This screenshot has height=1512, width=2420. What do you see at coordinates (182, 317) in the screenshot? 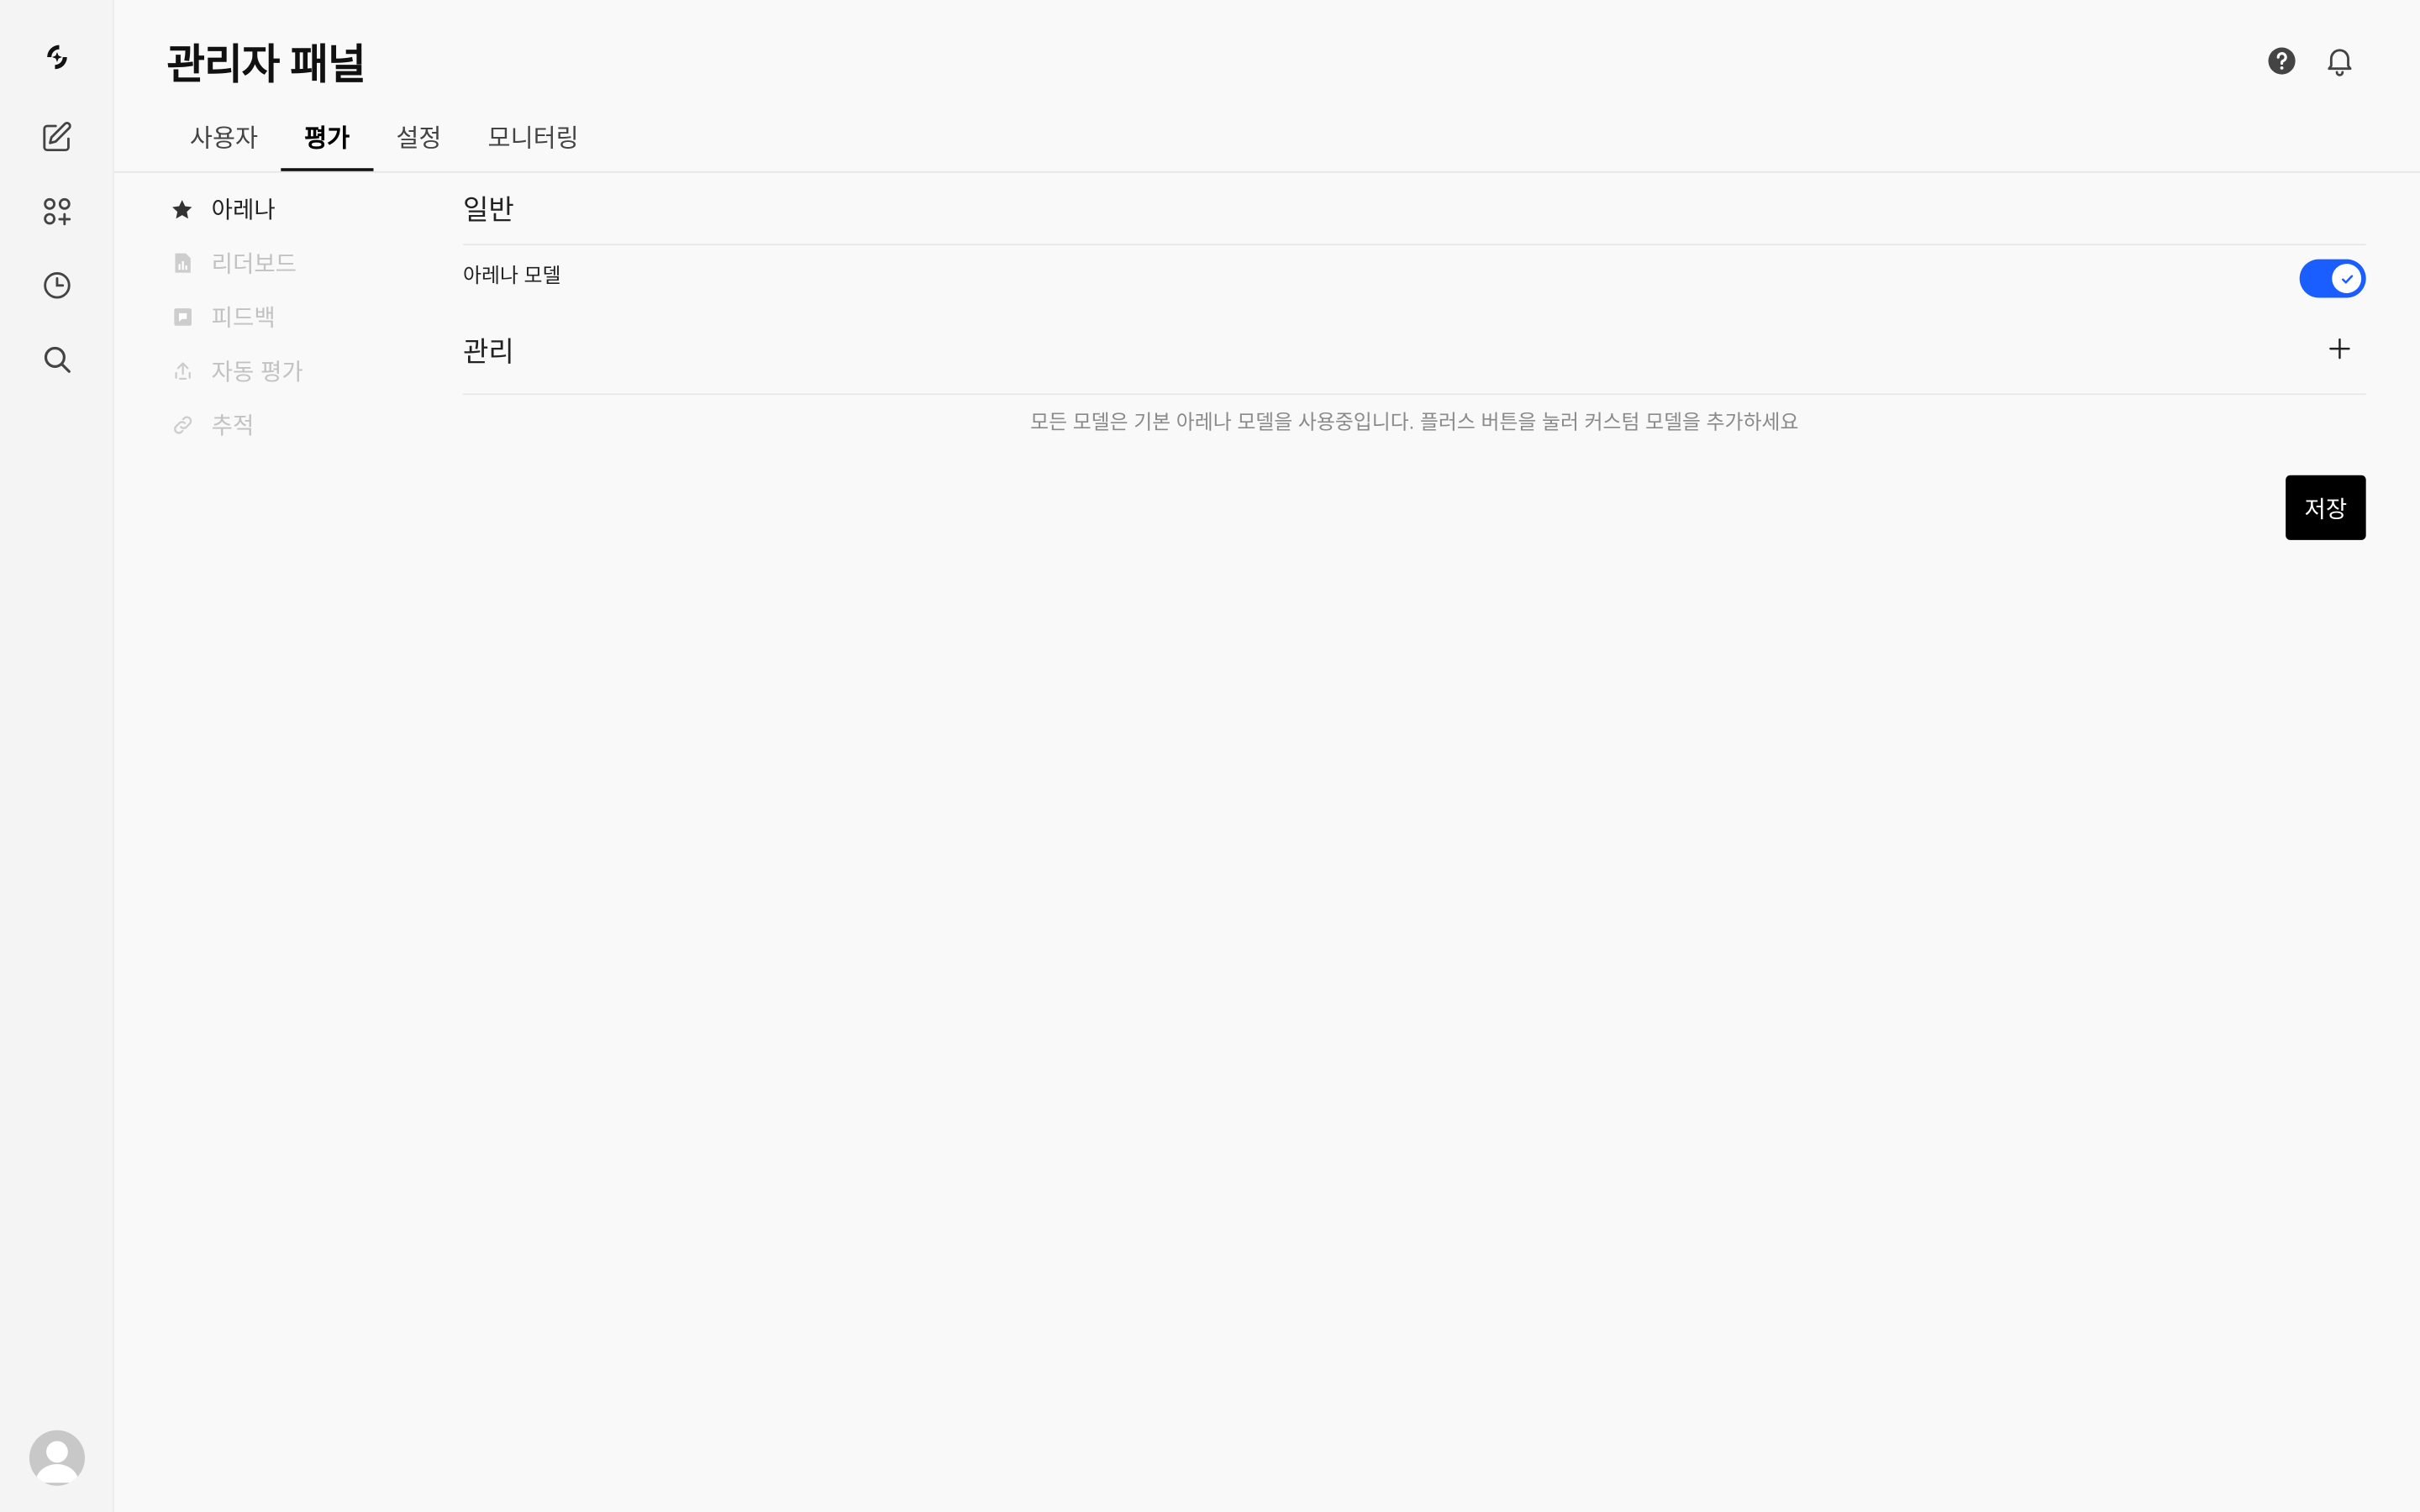
I see `chat-icon` at bounding box center [182, 317].